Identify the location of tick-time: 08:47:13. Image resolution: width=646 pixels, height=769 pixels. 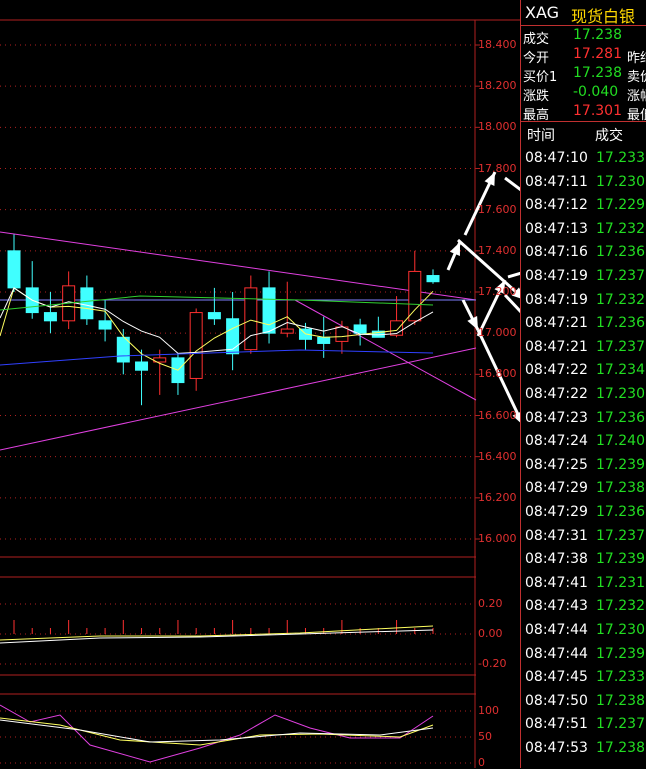
(556, 228).